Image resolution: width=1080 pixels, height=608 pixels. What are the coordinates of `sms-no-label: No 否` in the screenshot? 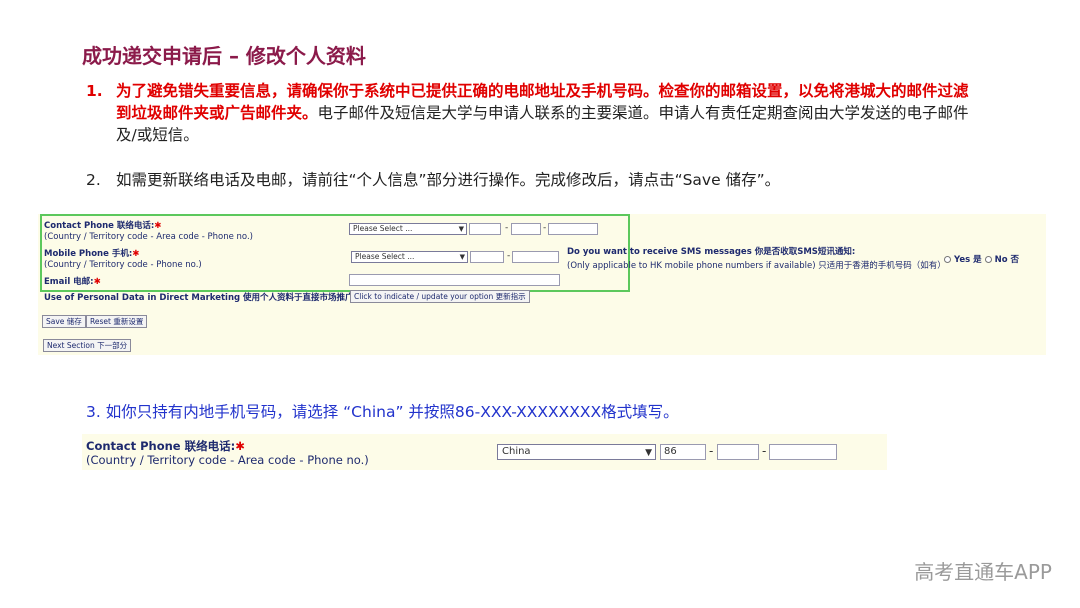 It's located at (1006, 260).